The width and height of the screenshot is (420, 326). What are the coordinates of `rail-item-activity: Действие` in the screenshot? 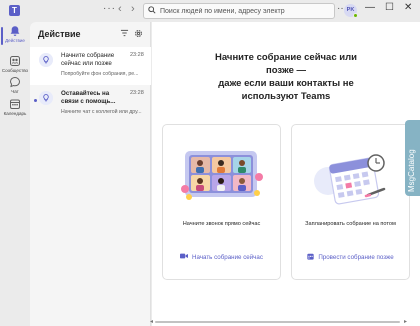 It's located at (15, 37).